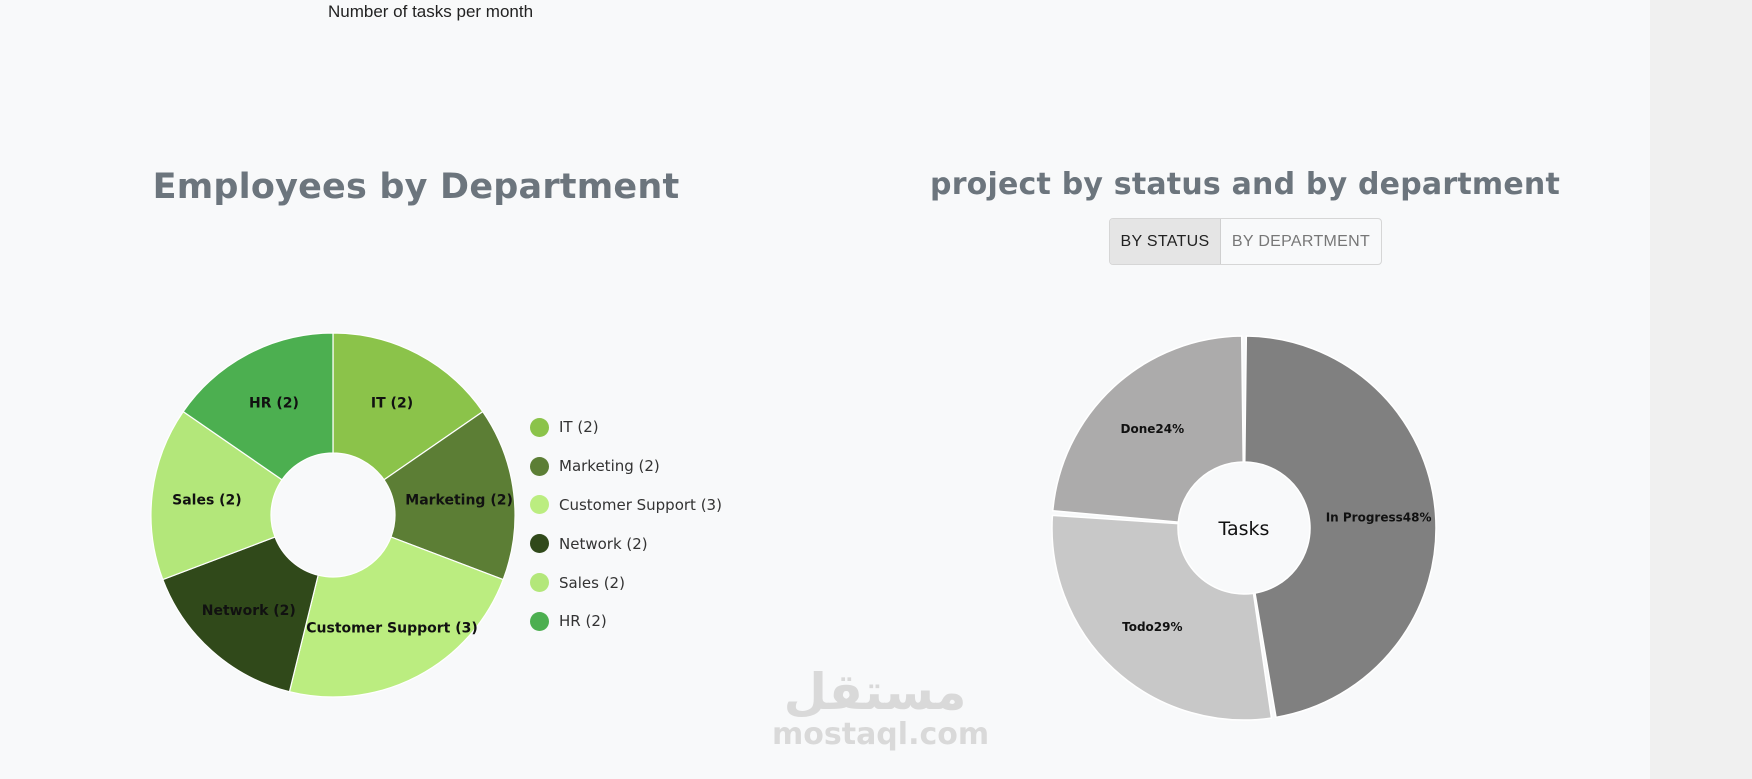  What do you see at coordinates (207, 501) in the screenshot?
I see `slice-label-sales-2: Sales (2)` at bounding box center [207, 501].